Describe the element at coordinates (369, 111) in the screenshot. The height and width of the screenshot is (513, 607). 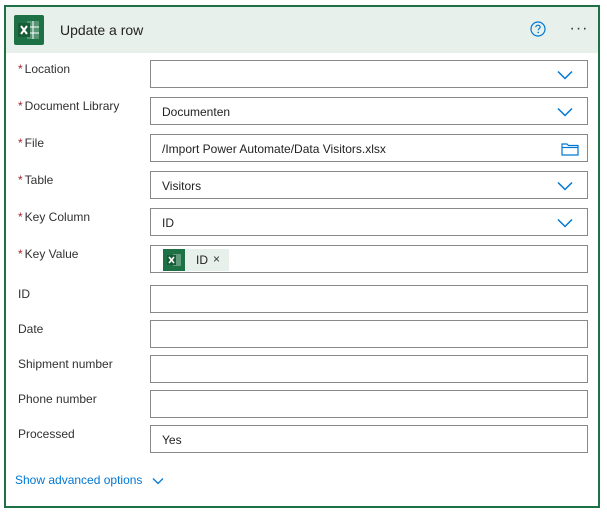
I see `document-library-dropdown: Documenten` at that location.